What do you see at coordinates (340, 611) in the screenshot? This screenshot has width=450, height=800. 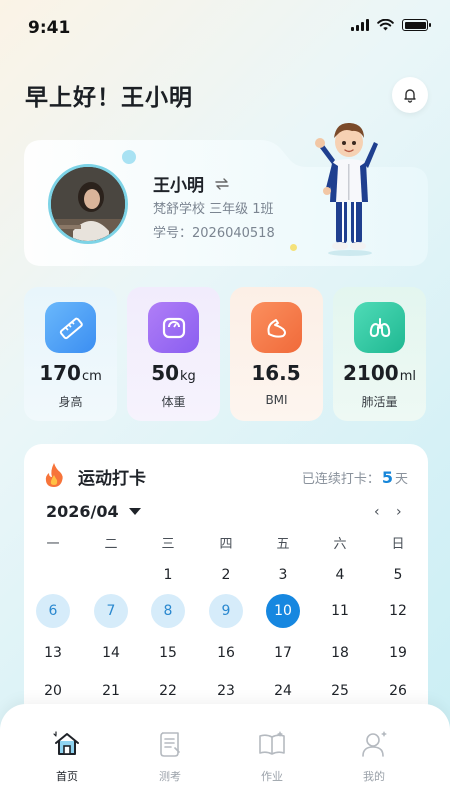 I see `calendar-day: 11` at bounding box center [340, 611].